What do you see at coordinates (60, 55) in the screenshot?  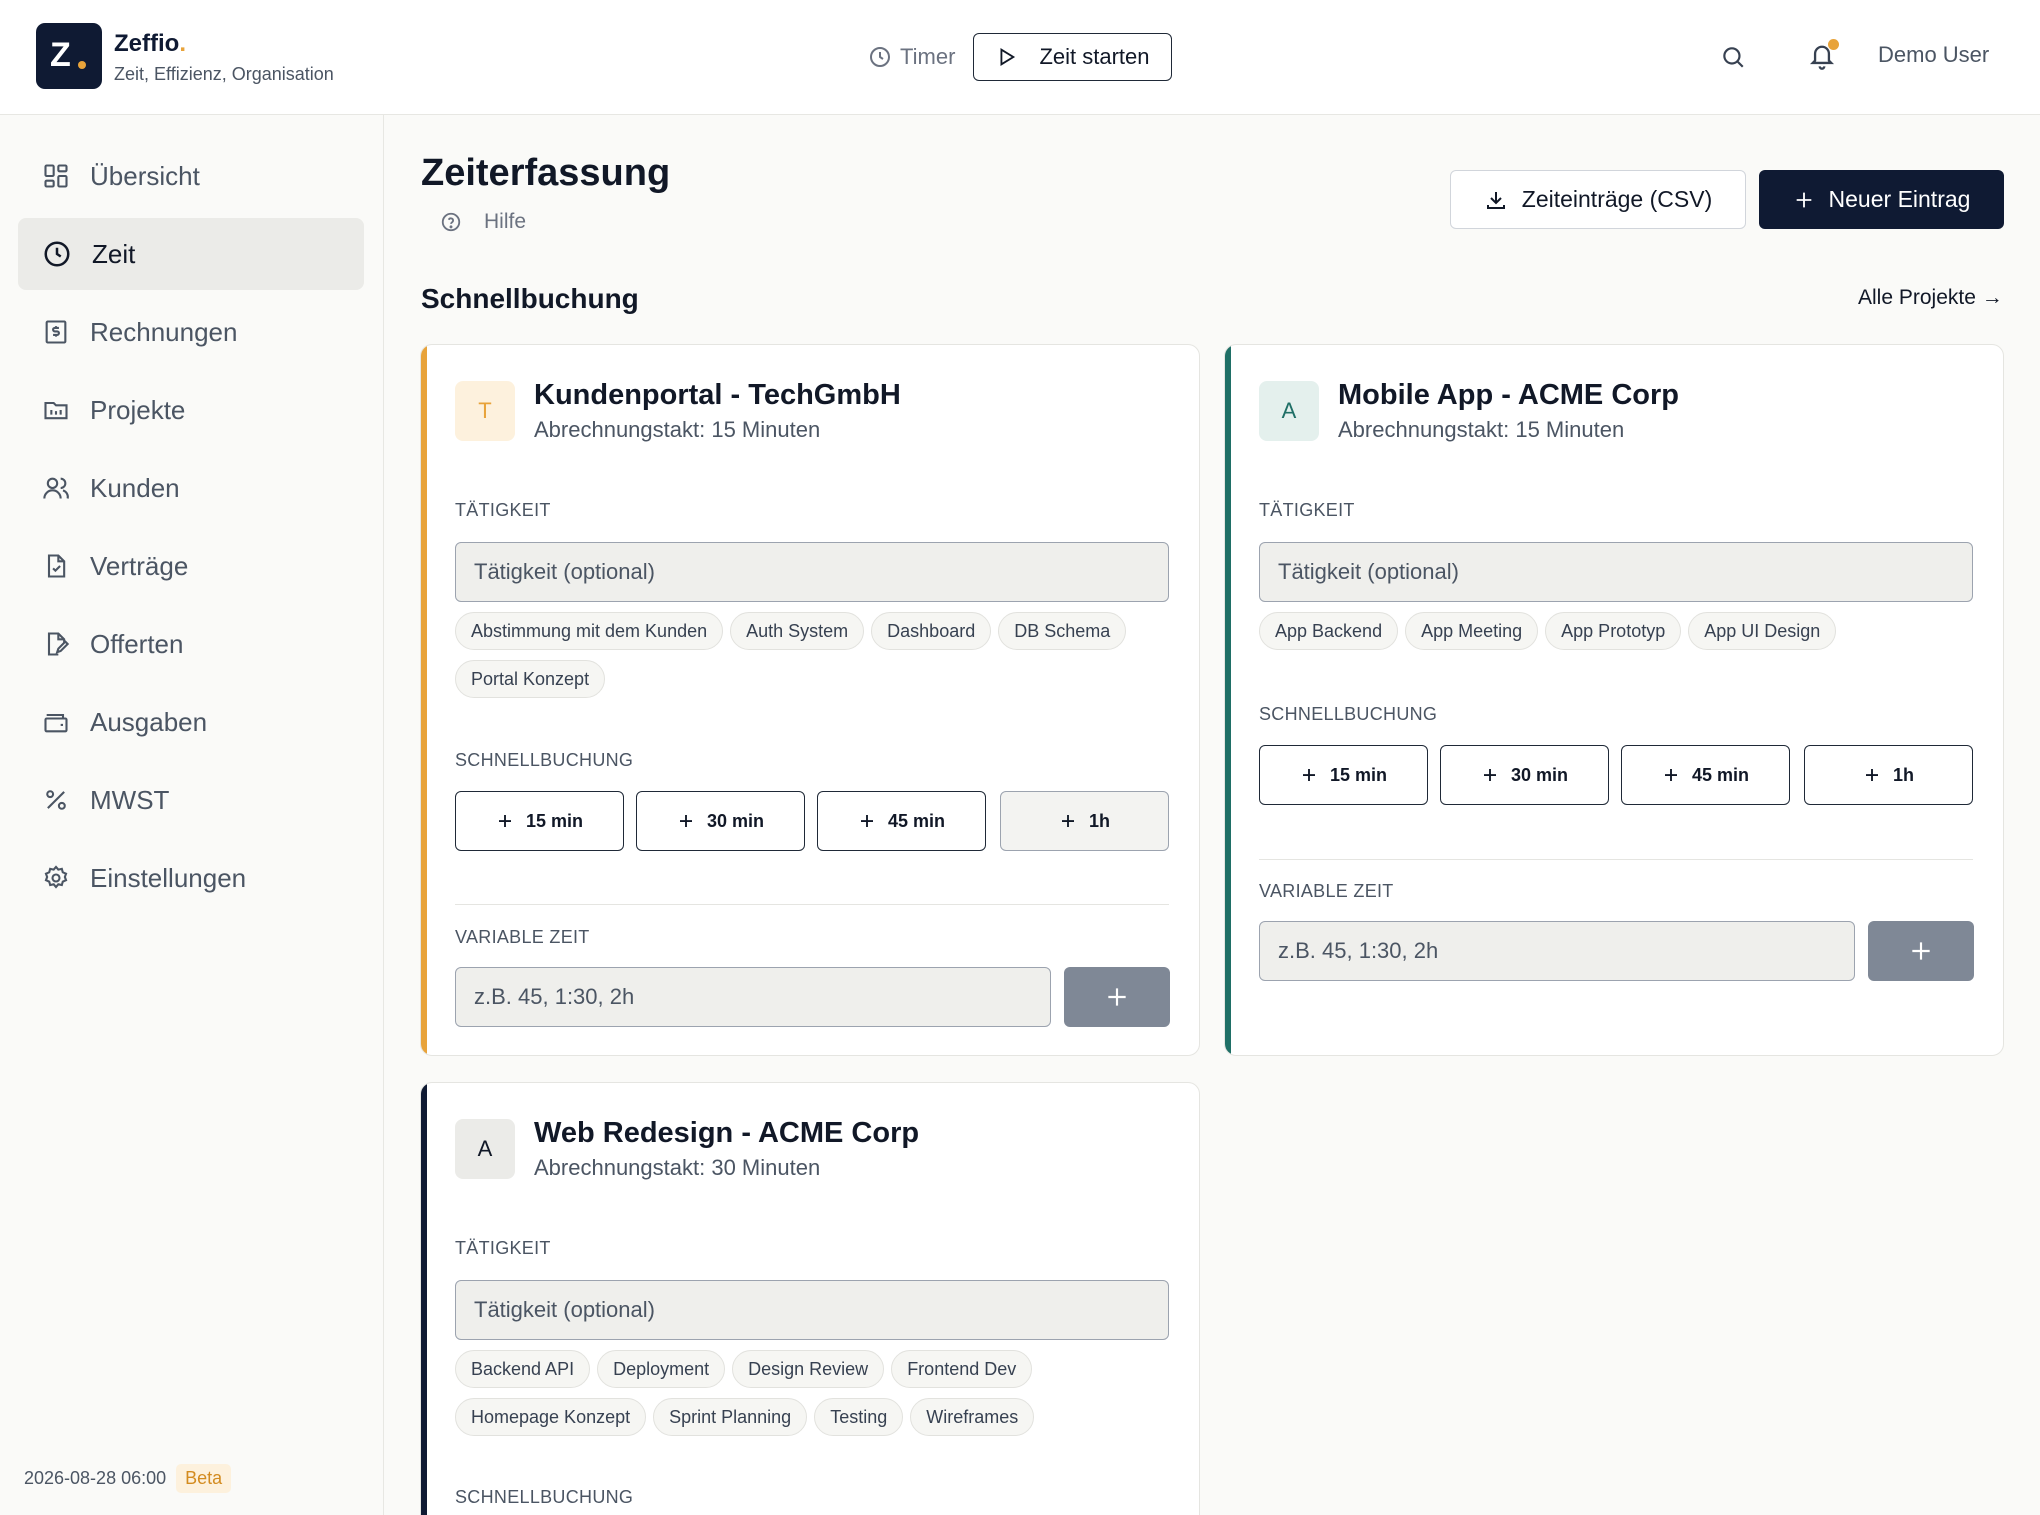 I see `logo-letter: Z` at bounding box center [60, 55].